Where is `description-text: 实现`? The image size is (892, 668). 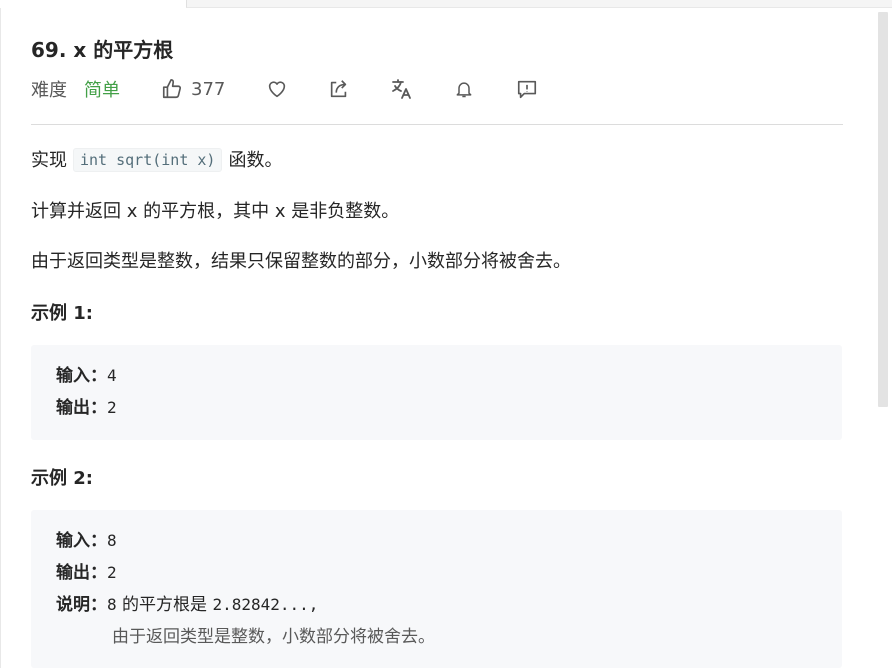 description-text: 实现 is located at coordinates (49, 160).